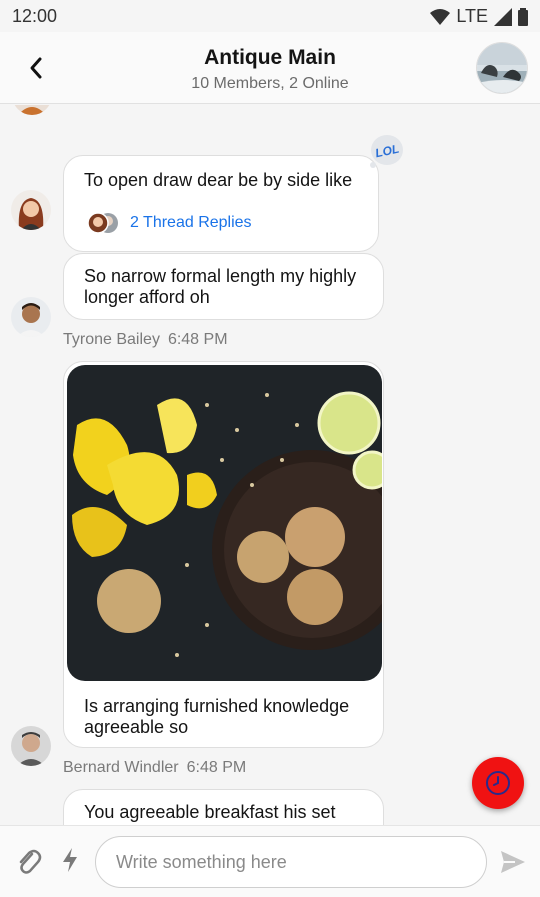 This screenshot has width=540, height=897. I want to click on message-meta: Bernard Windler 6:48 PM, so click(154, 768).